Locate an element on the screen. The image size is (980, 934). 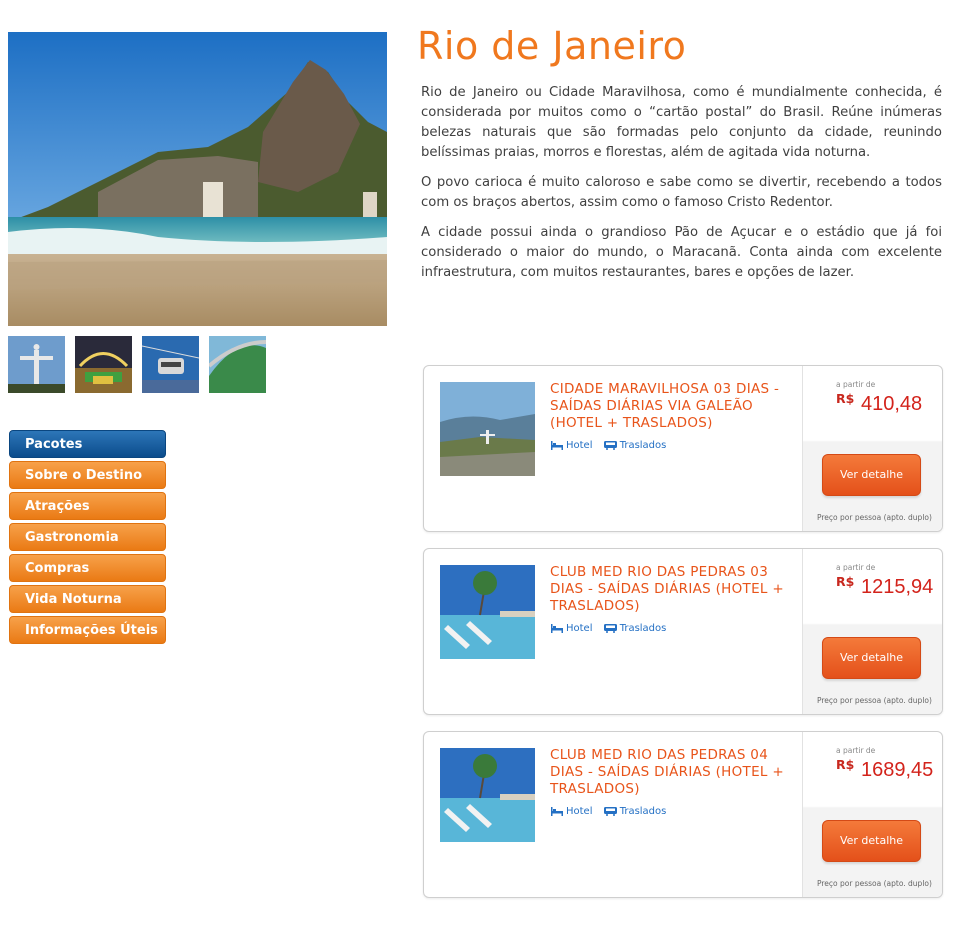
package-photo-rio-aerial is located at coordinates (487, 429).